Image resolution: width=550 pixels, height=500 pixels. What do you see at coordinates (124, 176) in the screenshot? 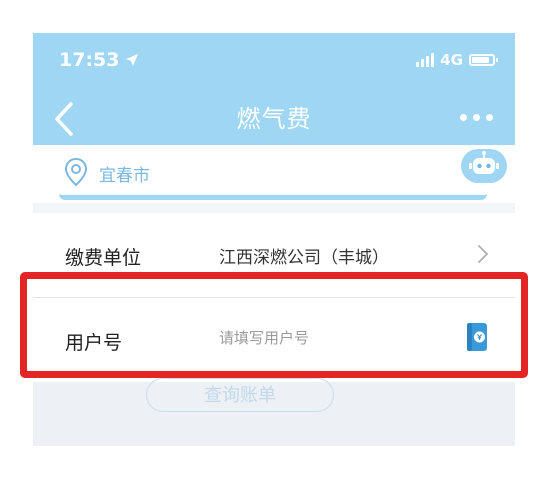
I see `city-name: 宜春市` at bounding box center [124, 176].